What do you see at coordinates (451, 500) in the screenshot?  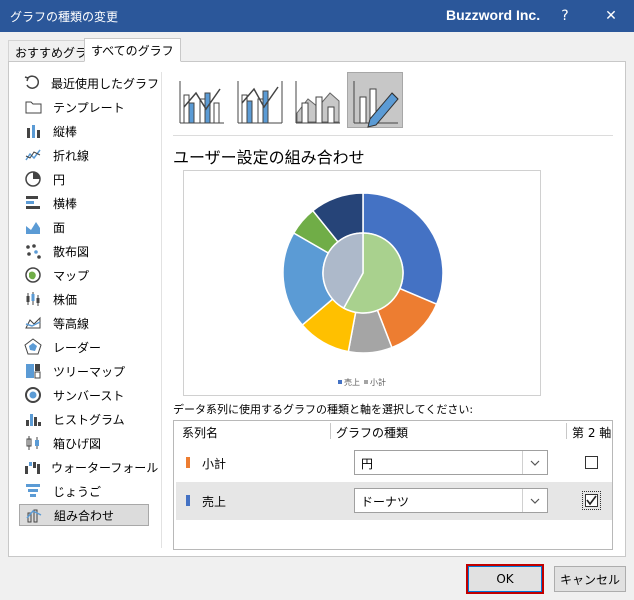 I see `chart-type-select: ドーナツ` at bounding box center [451, 500].